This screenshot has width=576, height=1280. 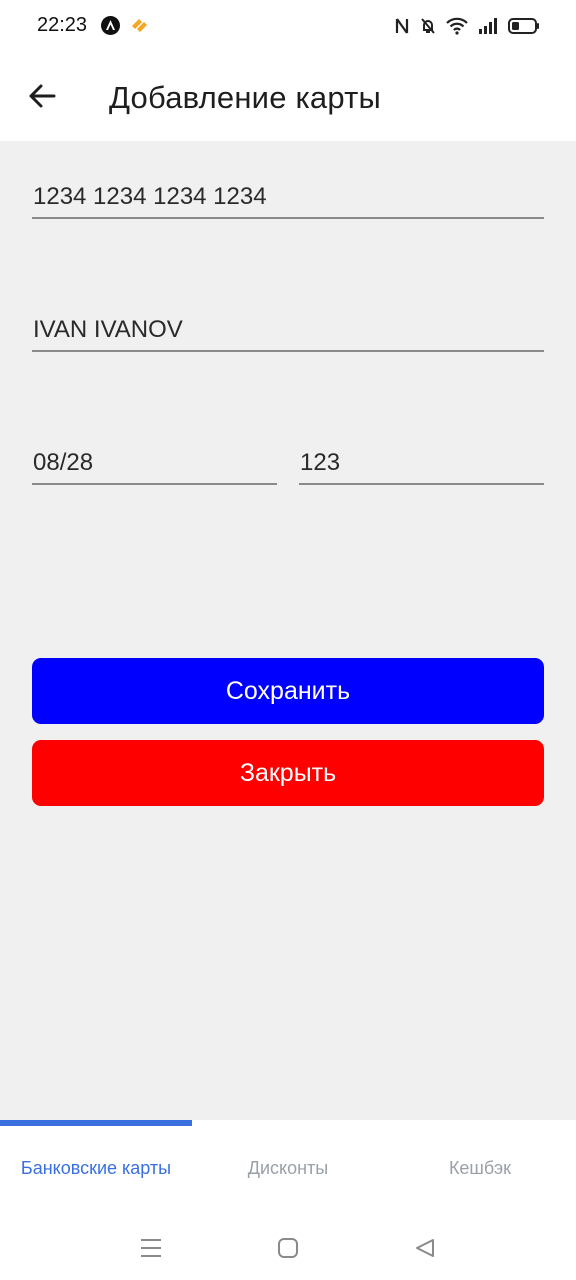 I want to click on page-title: Добавление карты, so click(x=245, y=97).